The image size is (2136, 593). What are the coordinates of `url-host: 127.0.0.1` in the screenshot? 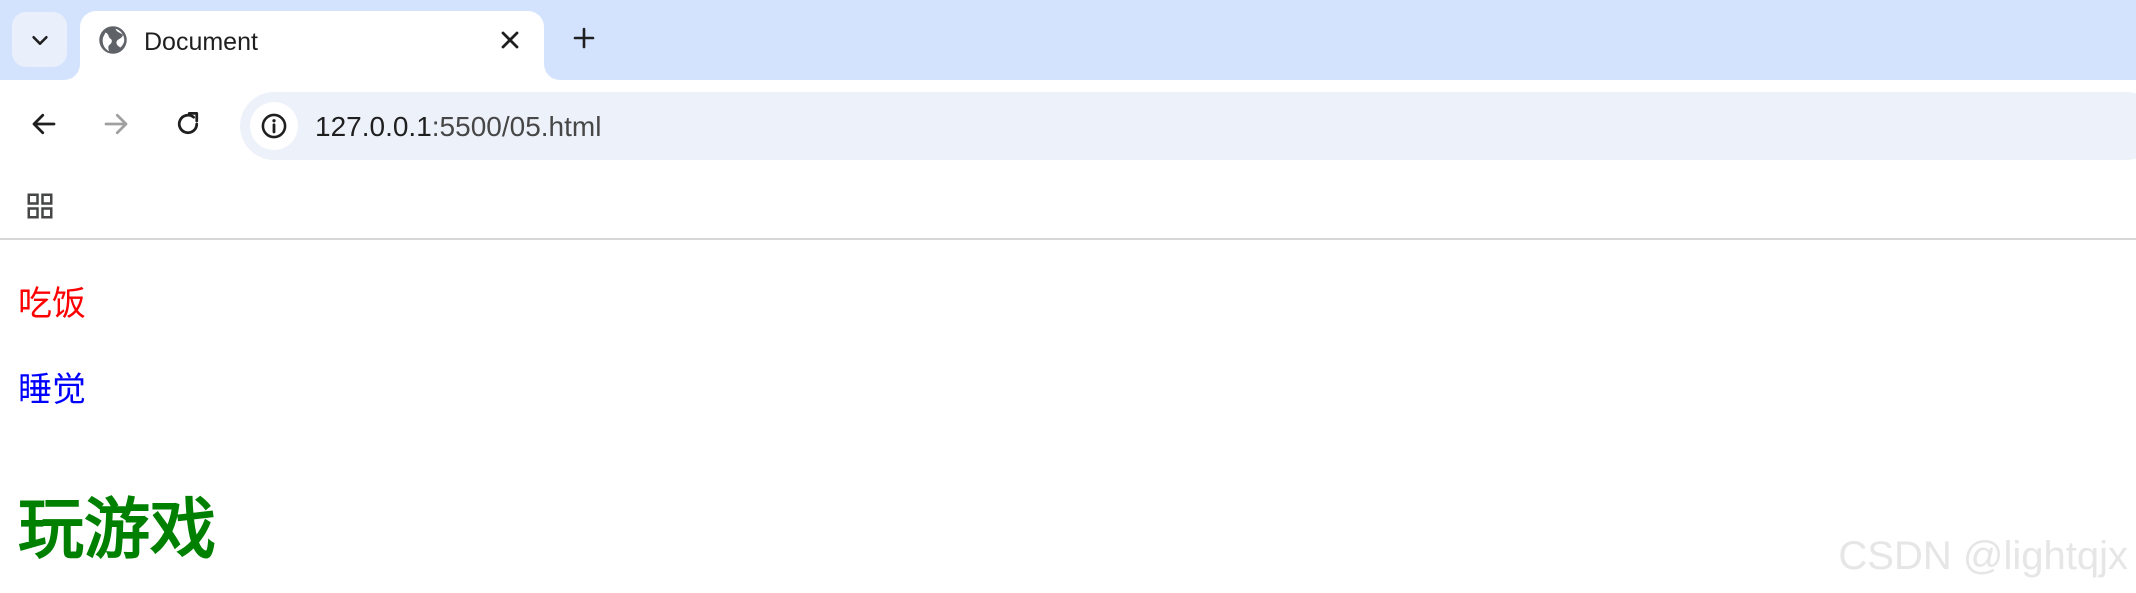 It's located at (373, 126).